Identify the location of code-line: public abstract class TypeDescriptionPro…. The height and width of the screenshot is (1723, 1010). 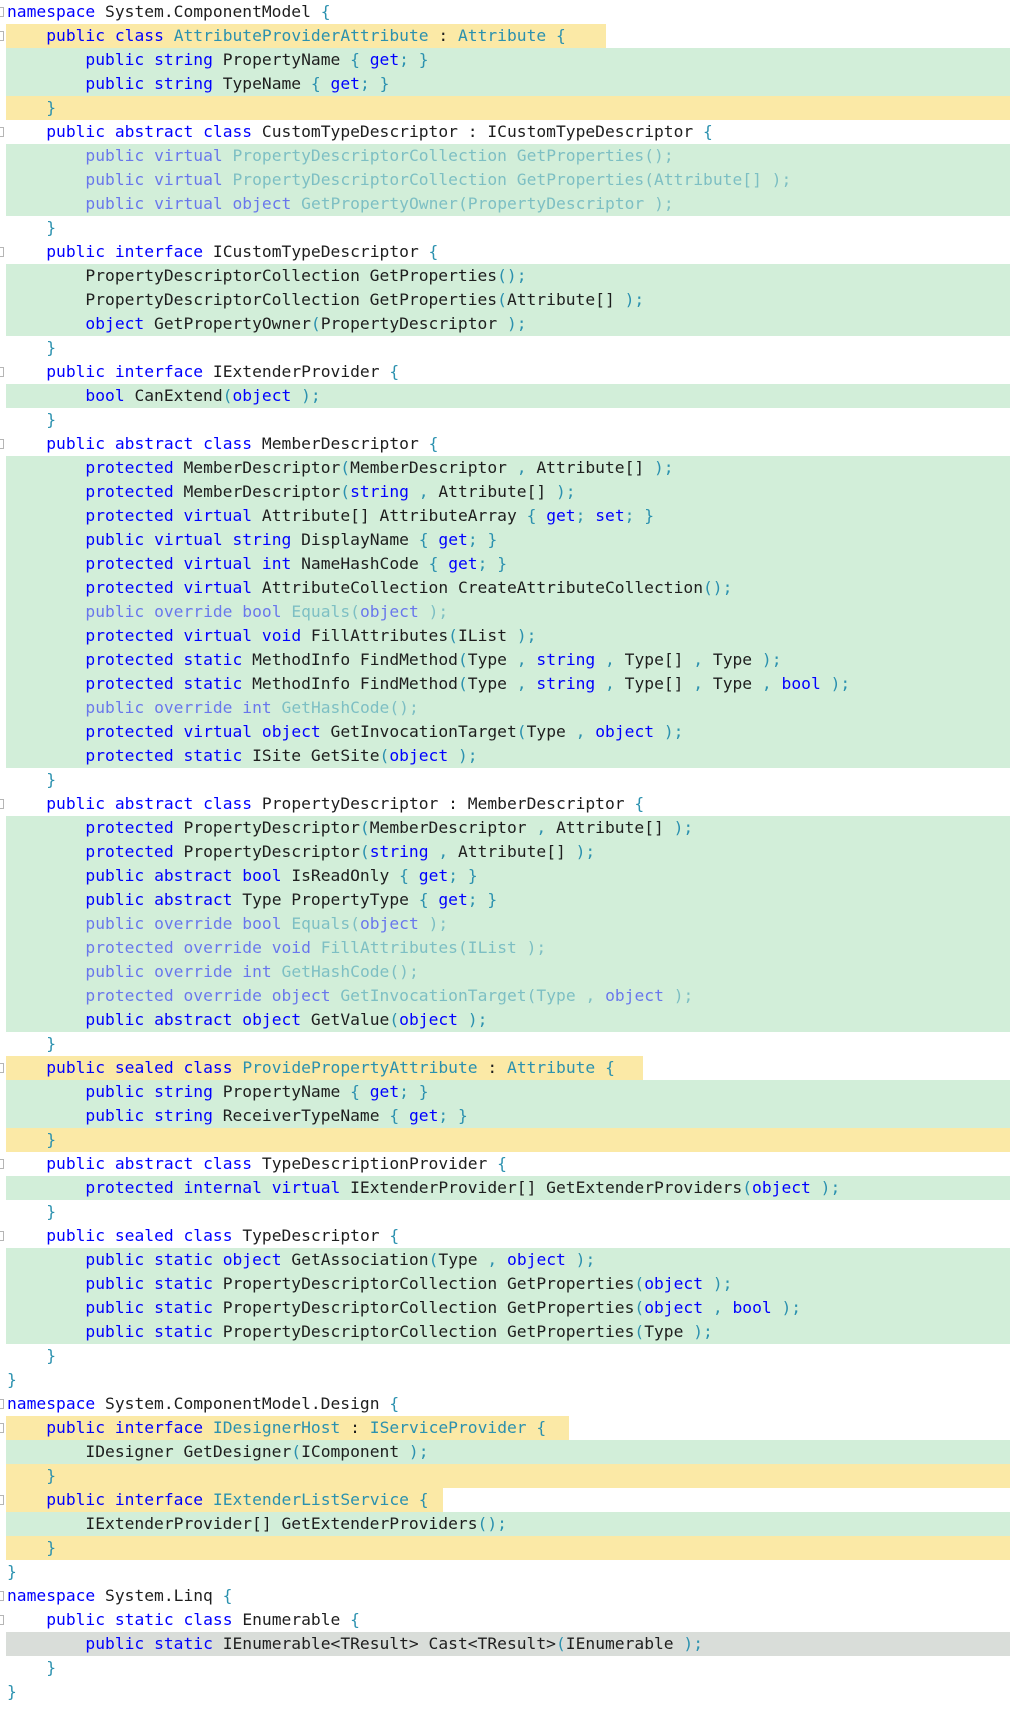
(505, 1164).